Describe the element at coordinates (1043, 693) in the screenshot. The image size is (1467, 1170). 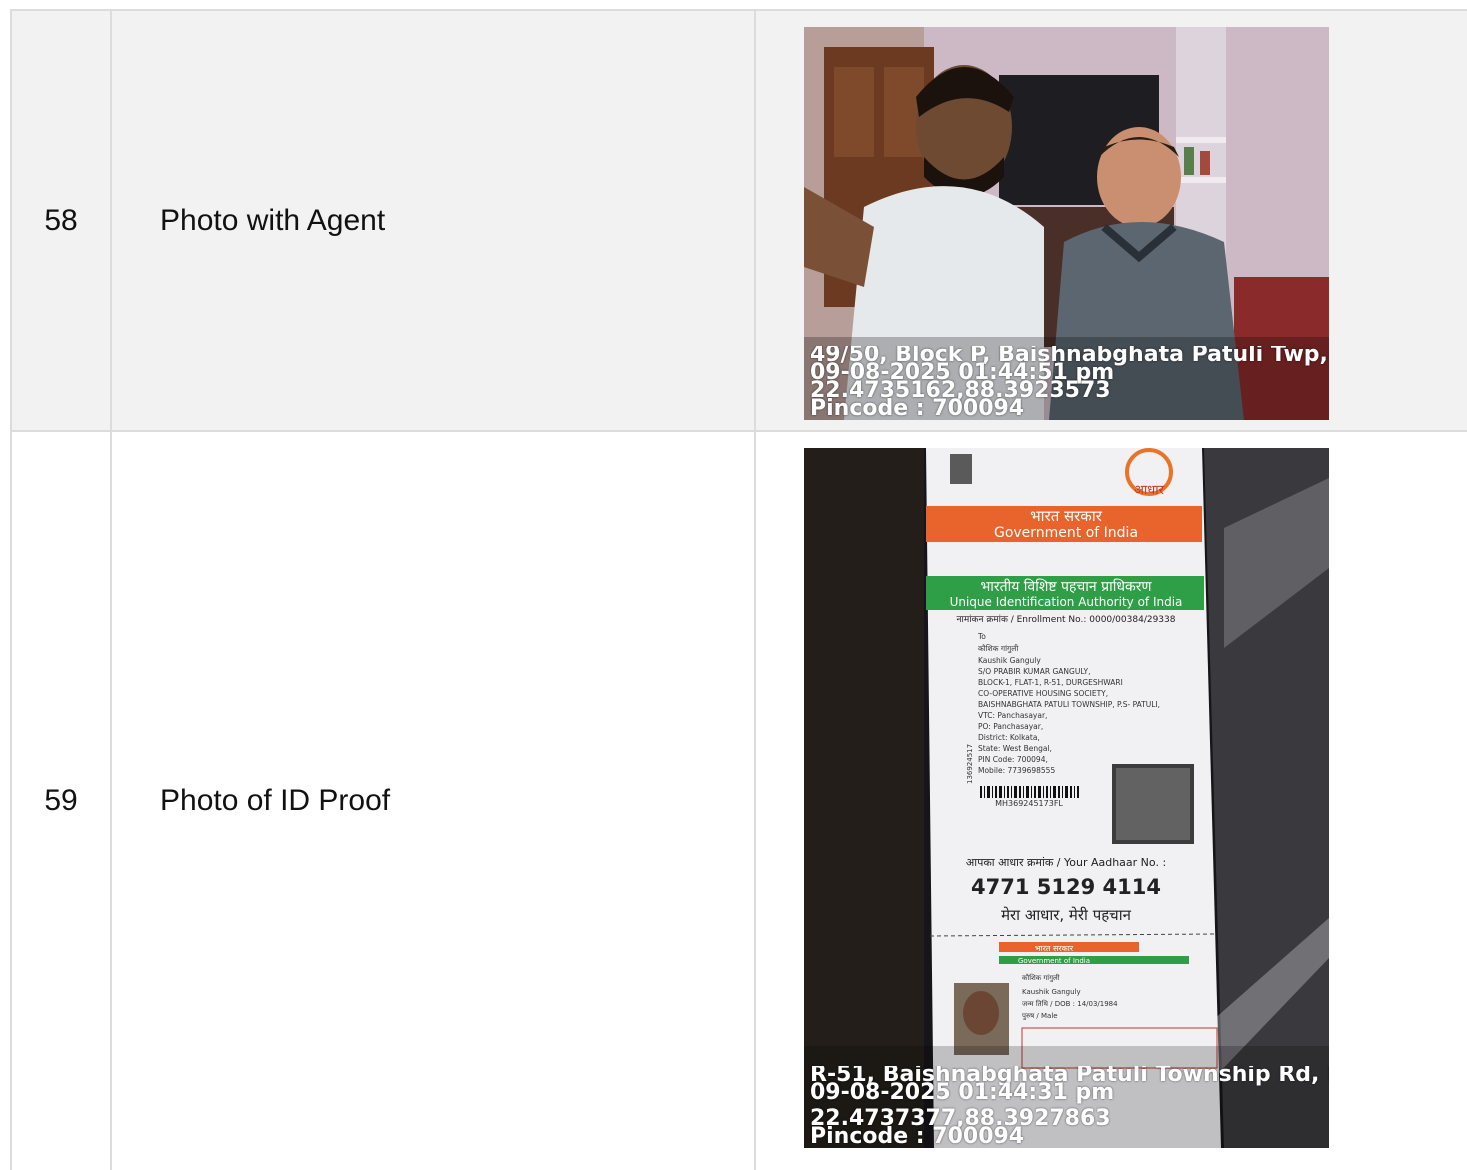
I see `svg-text: CO-OPERATIVE HOUSING SOCIETY,` at that location.